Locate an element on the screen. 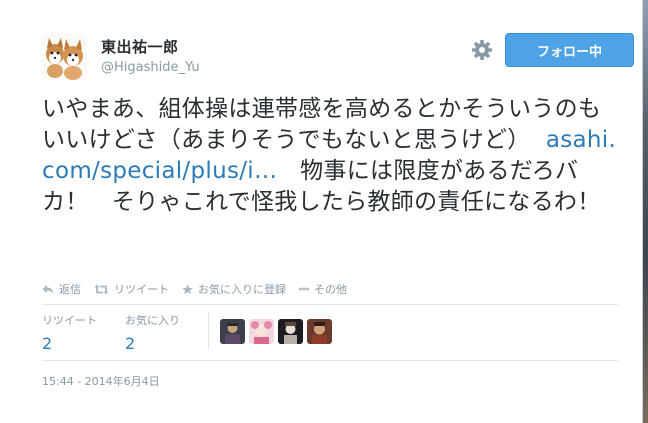 This screenshot has width=648, height=423. tweet-actions: 返信 リツイート お気に入りに登録 その他 is located at coordinates (201, 289).